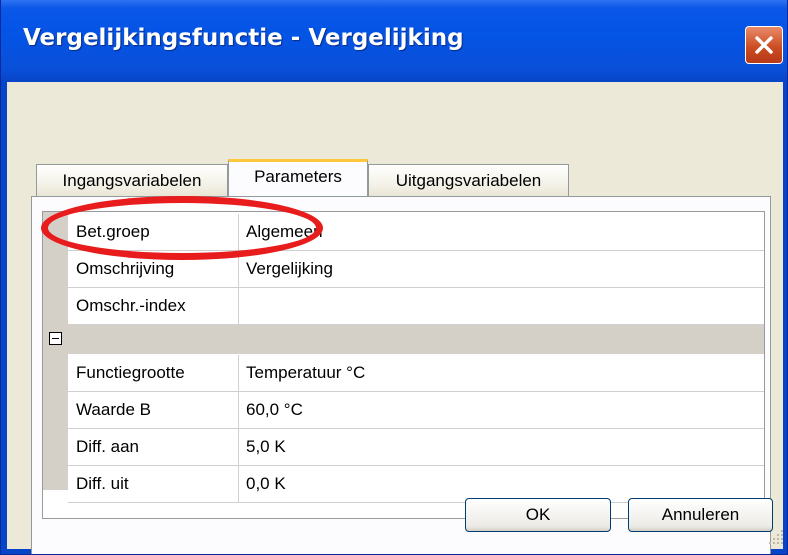  I want to click on property-row-bet-groep: Bet.groep Algemeen, so click(416, 232).